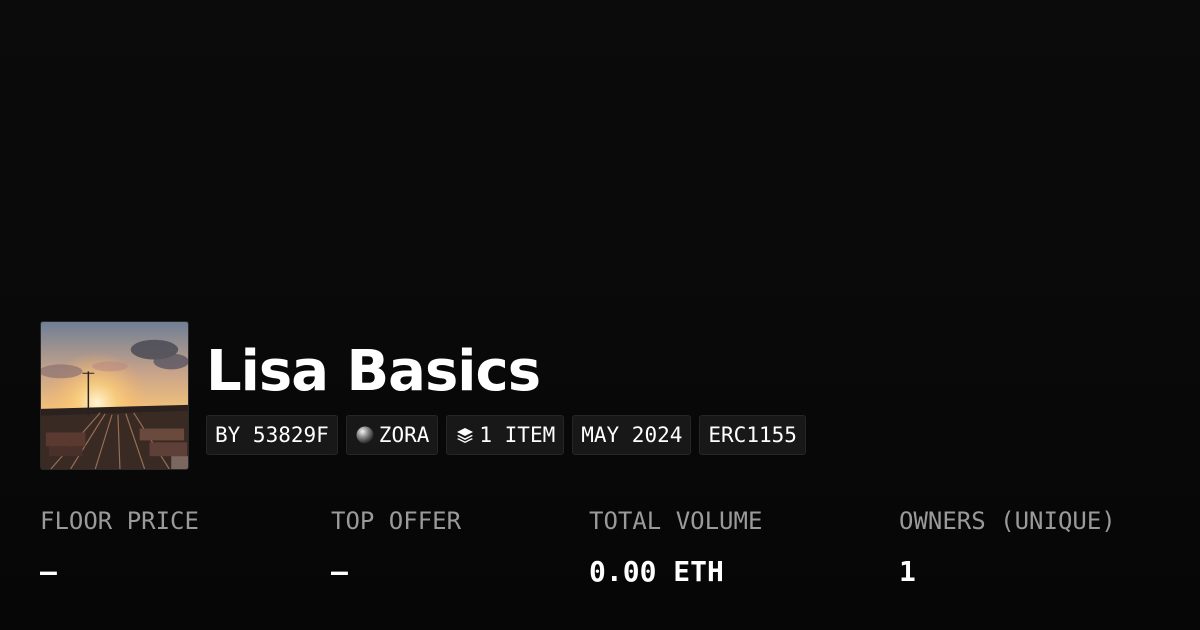  Describe the element at coordinates (396, 521) in the screenshot. I see `stat-label: TOP OFFER` at that location.